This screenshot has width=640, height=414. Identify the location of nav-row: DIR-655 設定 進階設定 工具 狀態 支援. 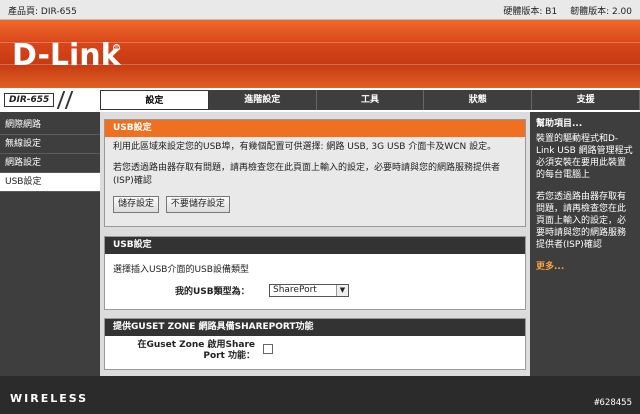
(320, 100).